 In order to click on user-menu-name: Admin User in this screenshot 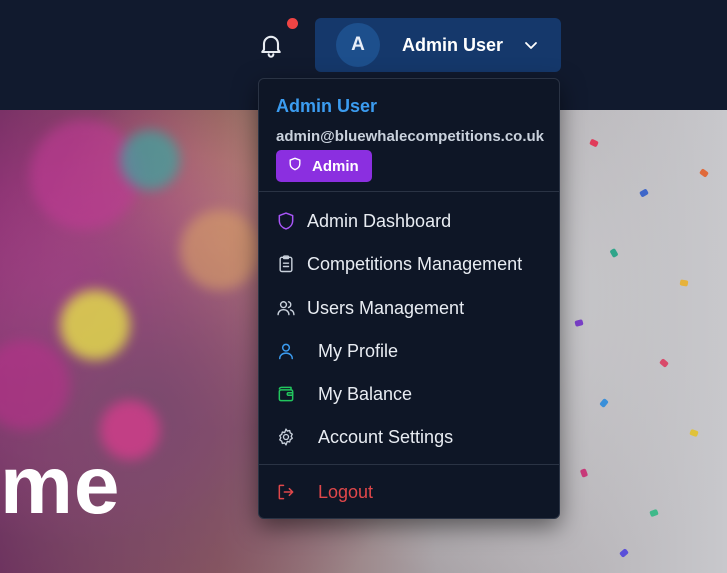, I will do `click(453, 44)`.